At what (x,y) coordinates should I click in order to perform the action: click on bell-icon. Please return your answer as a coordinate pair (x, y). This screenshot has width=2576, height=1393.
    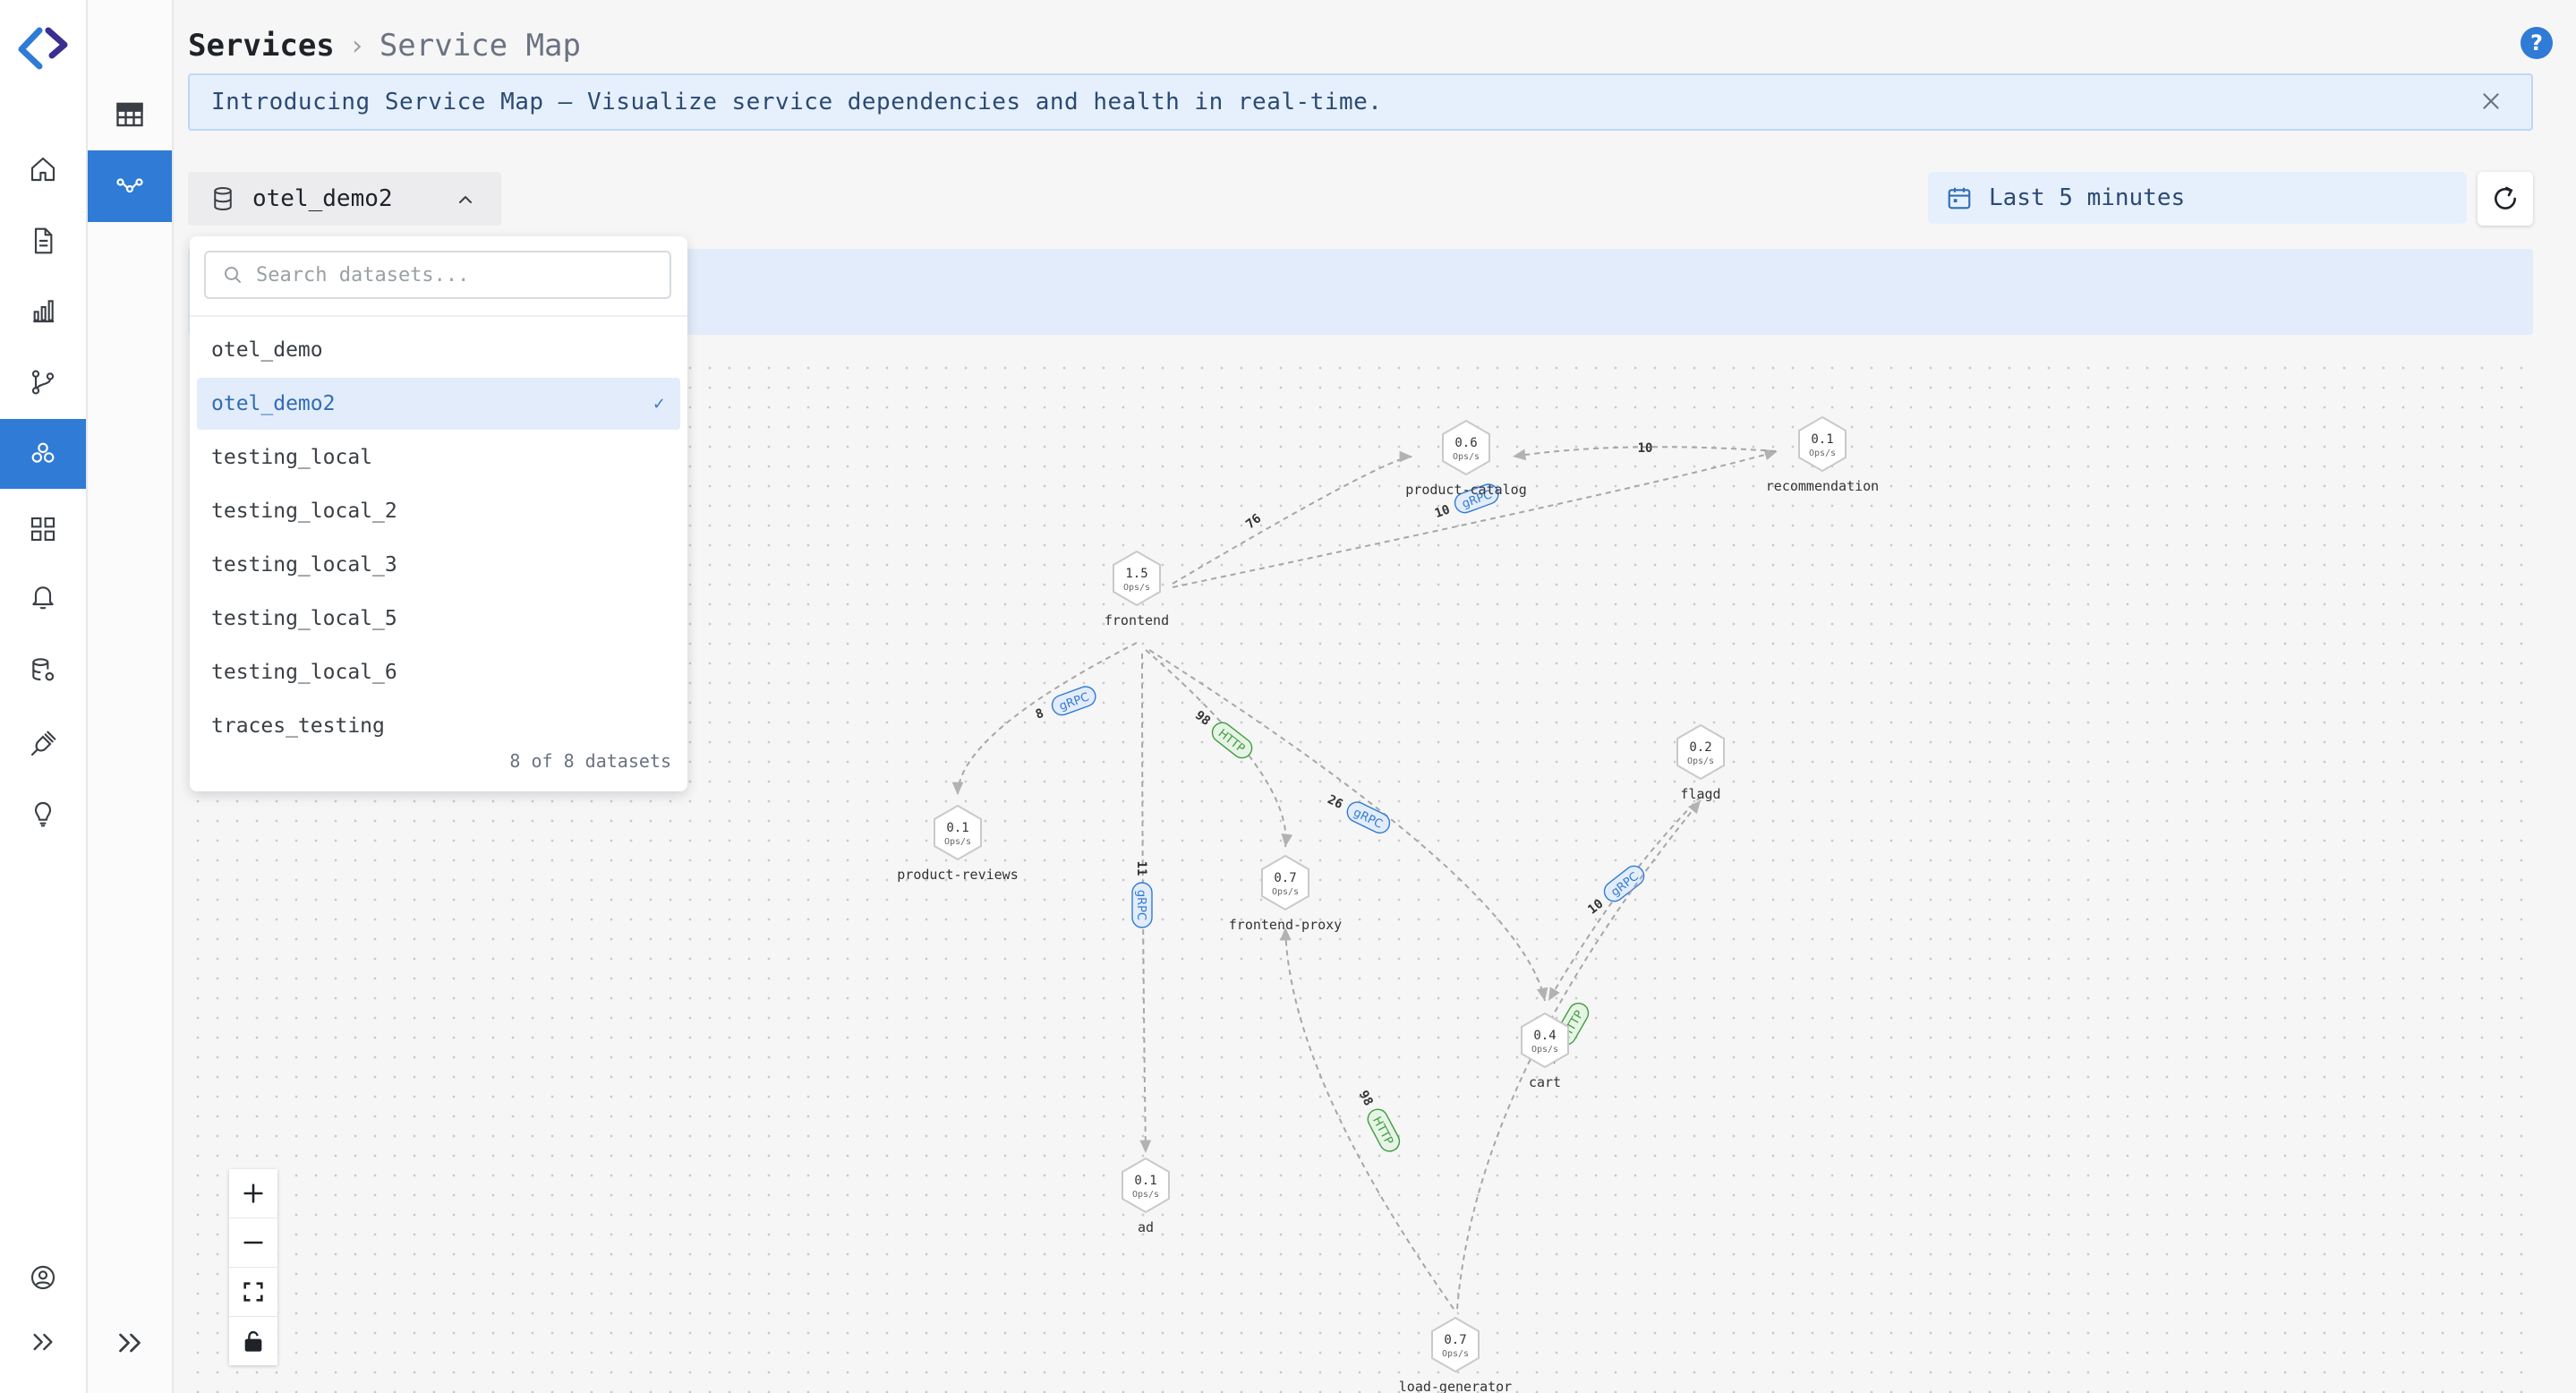
    Looking at the image, I should click on (43, 598).